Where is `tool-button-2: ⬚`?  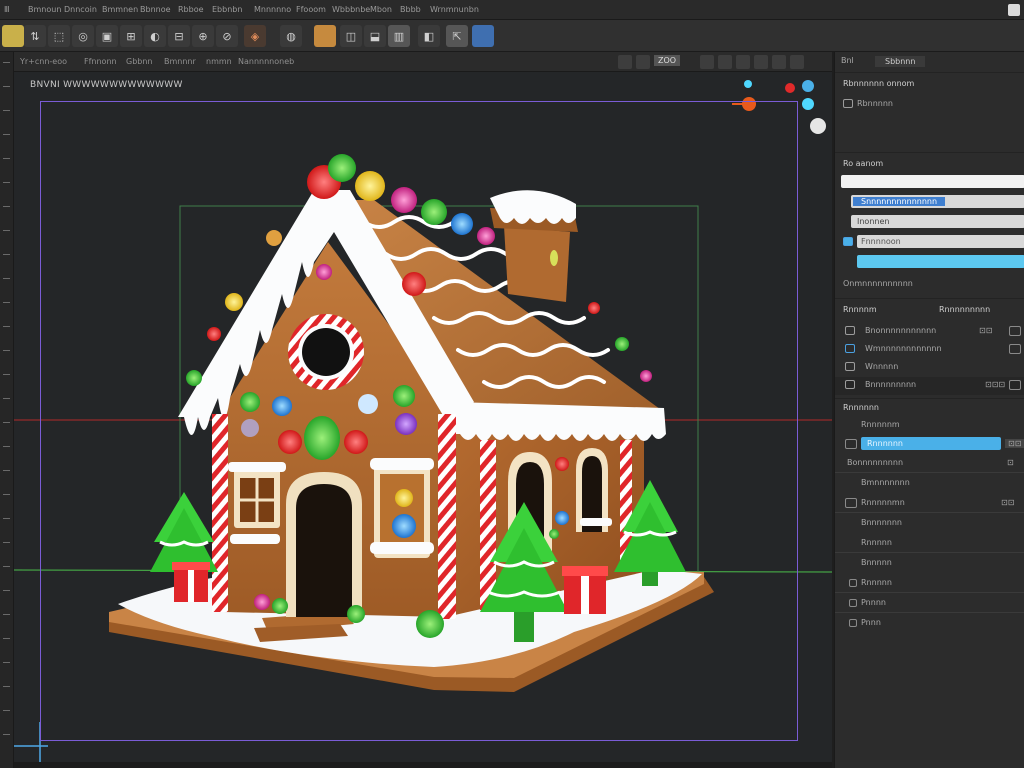
tool-button-2: ⬚ is located at coordinates (59, 36).